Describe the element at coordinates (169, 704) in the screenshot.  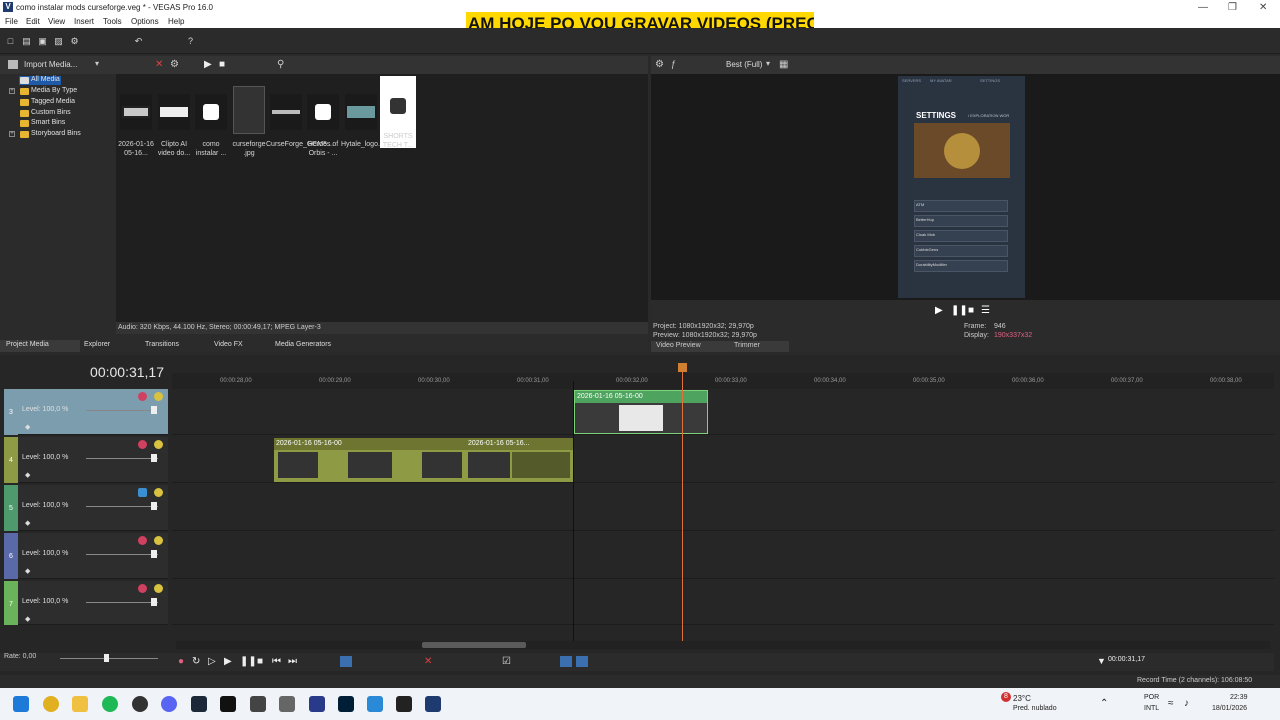
I see `discord-icon` at that location.